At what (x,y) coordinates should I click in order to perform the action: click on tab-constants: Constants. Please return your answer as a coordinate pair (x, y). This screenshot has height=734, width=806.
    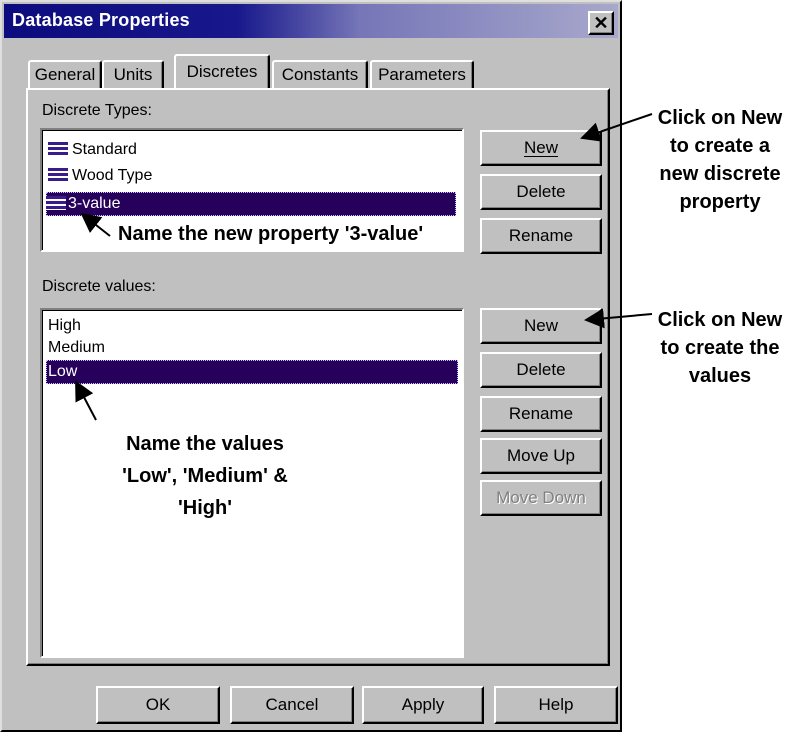
    Looking at the image, I should click on (320, 74).